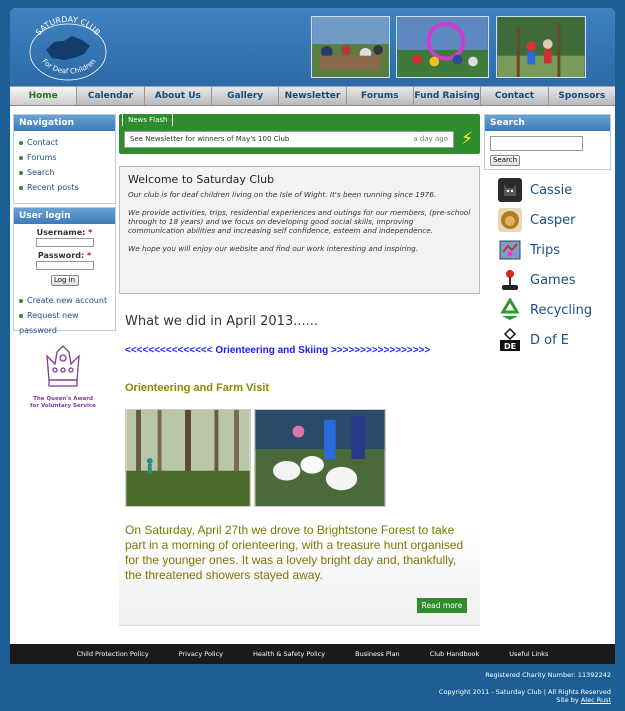 This screenshot has width=625, height=711. Describe the element at coordinates (442, 605) in the screenshot. I see `read-more-button: Read more` at that location.